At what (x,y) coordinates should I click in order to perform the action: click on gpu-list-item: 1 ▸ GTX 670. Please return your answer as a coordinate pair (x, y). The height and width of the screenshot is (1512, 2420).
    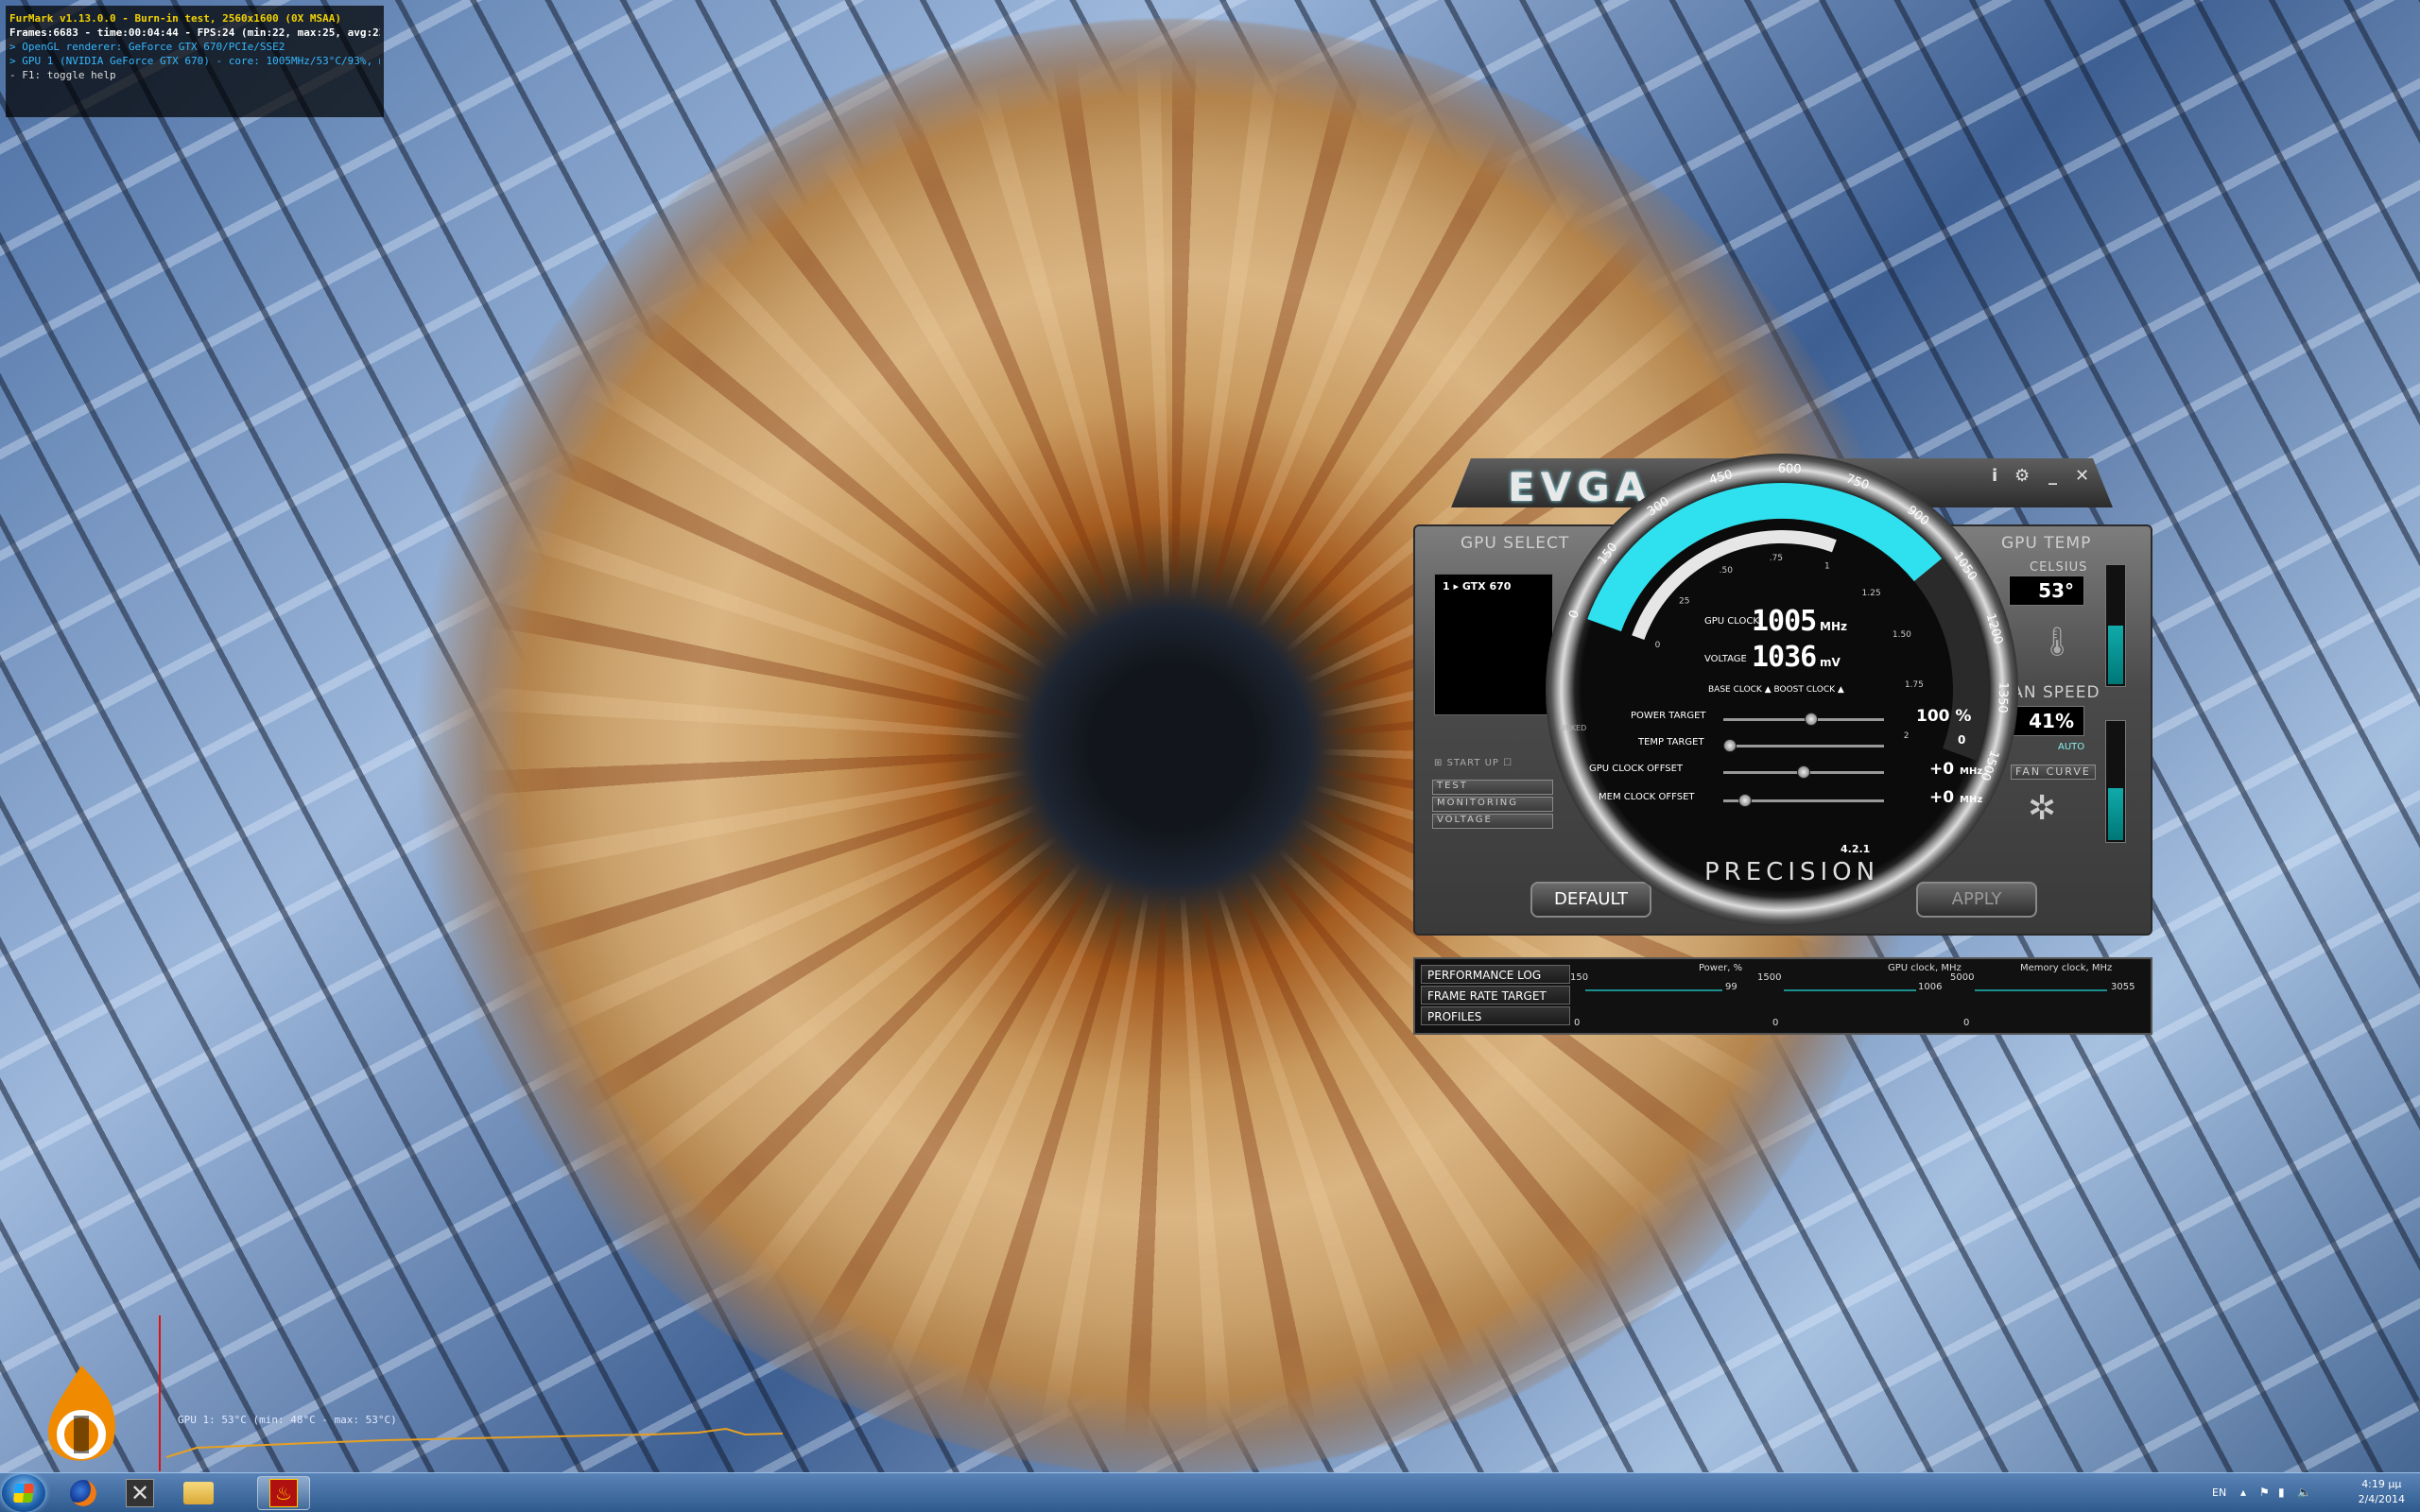
    Looking at the image, I should click on (1494, 586).